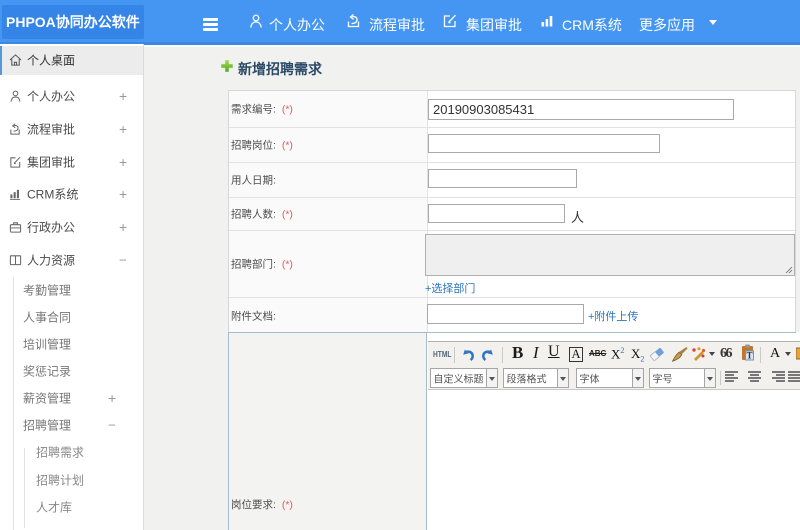 This screenshot has width=800, height=530. Describe the element at coordinates (749, 356) in the screenshot. I see `svg-text: T` at that location.